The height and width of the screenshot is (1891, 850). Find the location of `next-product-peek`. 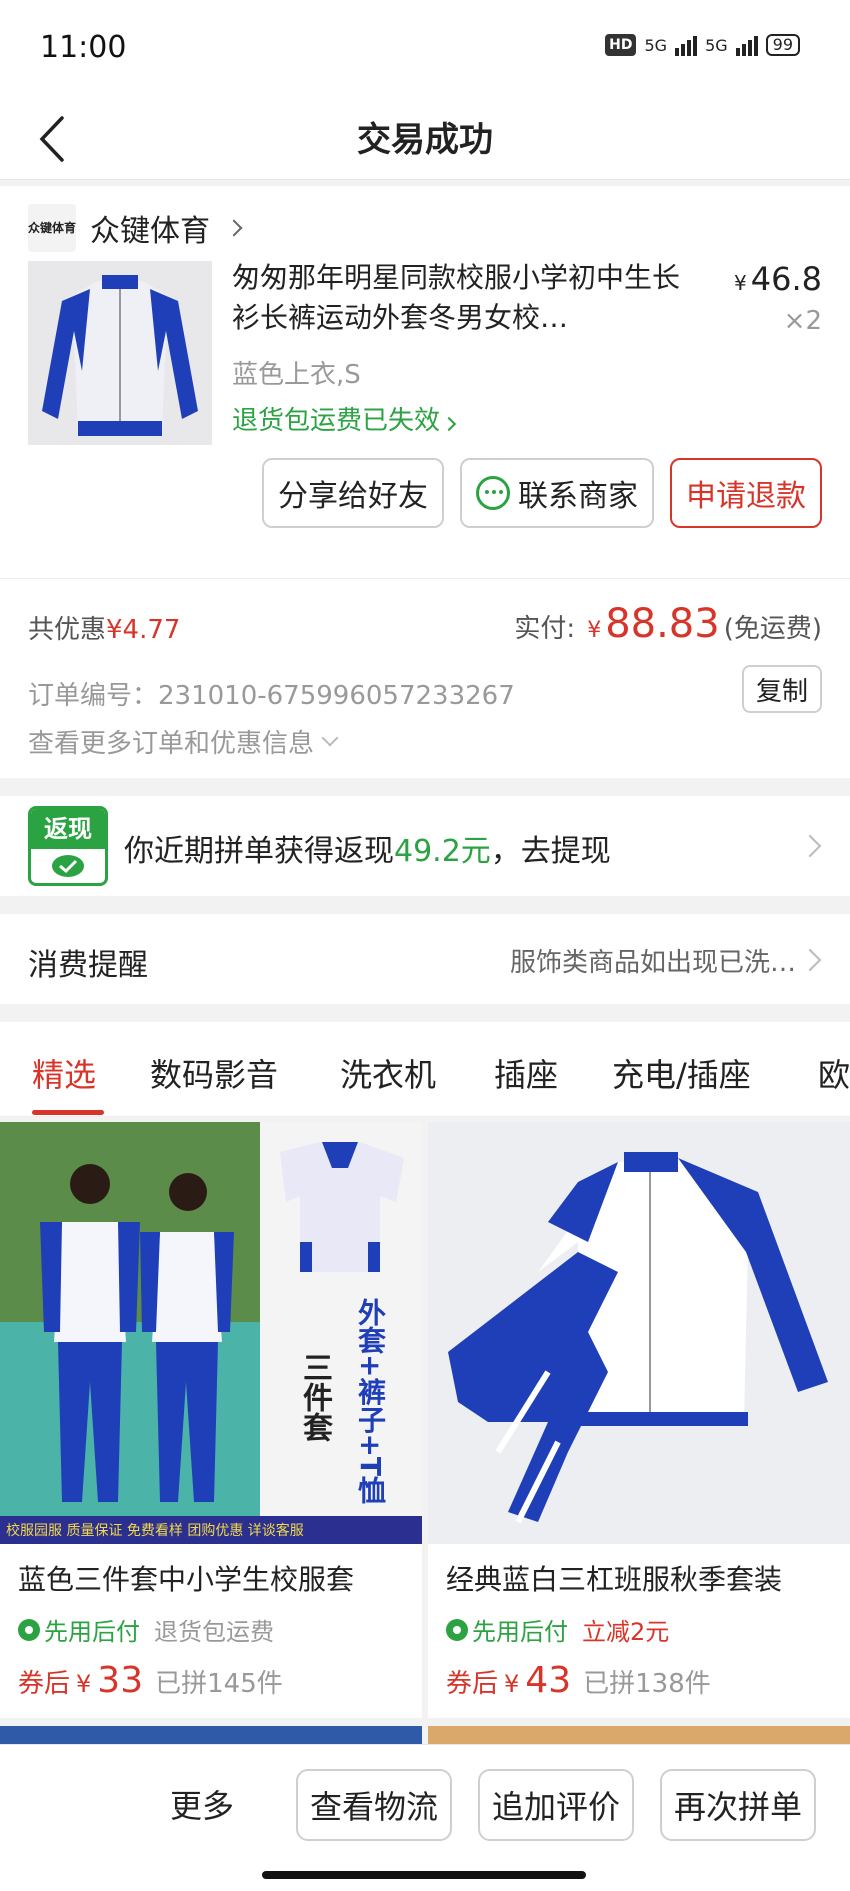

next-product-peek is located at coordinates (639, 1735).